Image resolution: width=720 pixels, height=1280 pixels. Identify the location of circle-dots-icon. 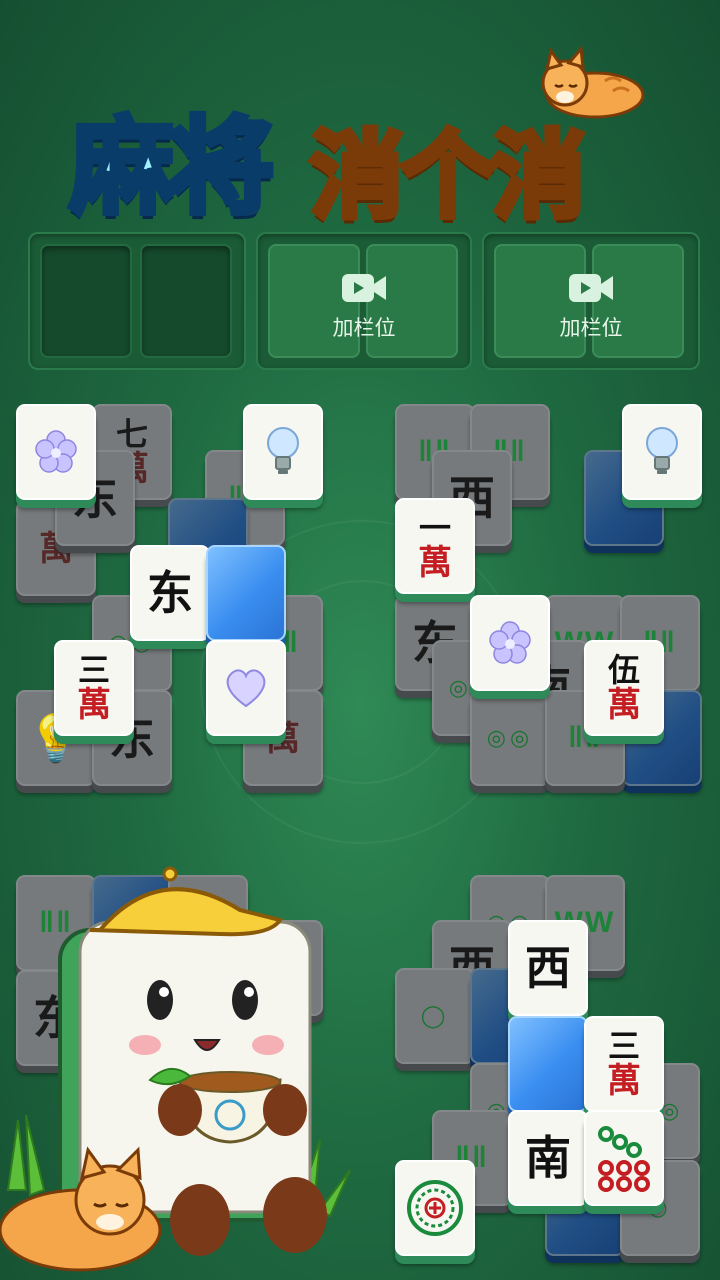
(624, 1159).